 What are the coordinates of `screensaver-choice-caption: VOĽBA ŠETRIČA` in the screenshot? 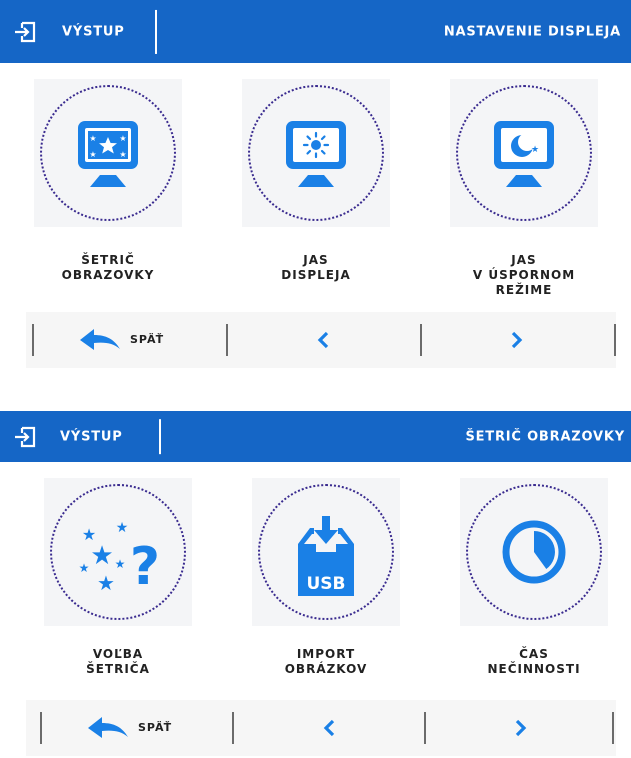 It's located at (118, 662).